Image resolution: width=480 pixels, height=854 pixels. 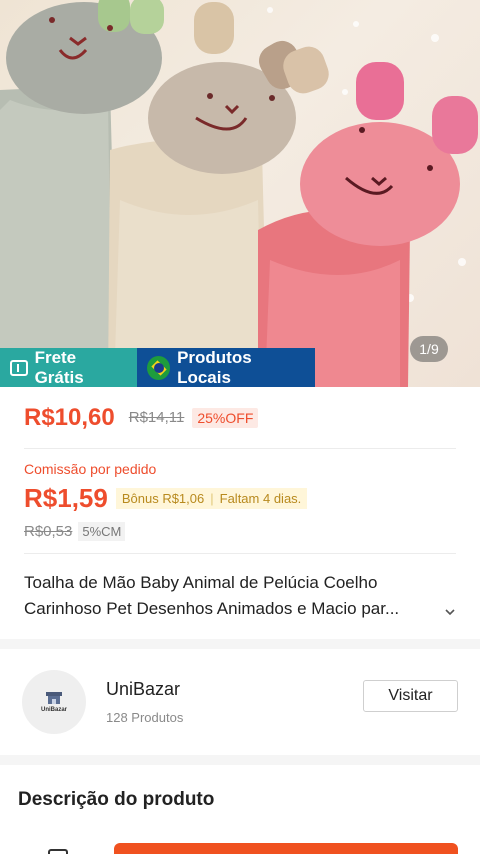 I want to click on bonus-deadline: Faltam 4 dias., so click(x=260, y=498).